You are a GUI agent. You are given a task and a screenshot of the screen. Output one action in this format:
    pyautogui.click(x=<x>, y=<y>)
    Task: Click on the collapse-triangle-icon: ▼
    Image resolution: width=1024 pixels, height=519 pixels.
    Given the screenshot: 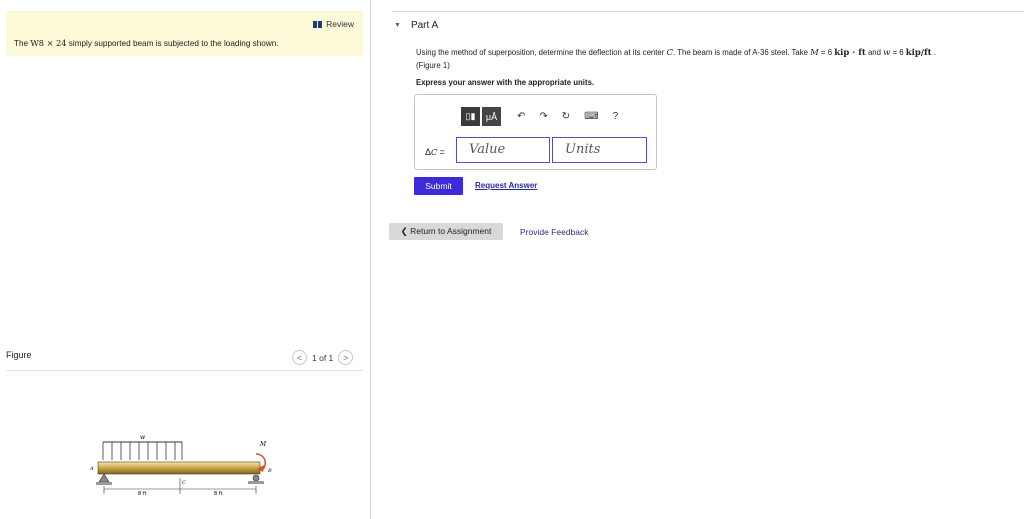 What is the action you would take?
    pyautogui.click(x=397, y=25)
    